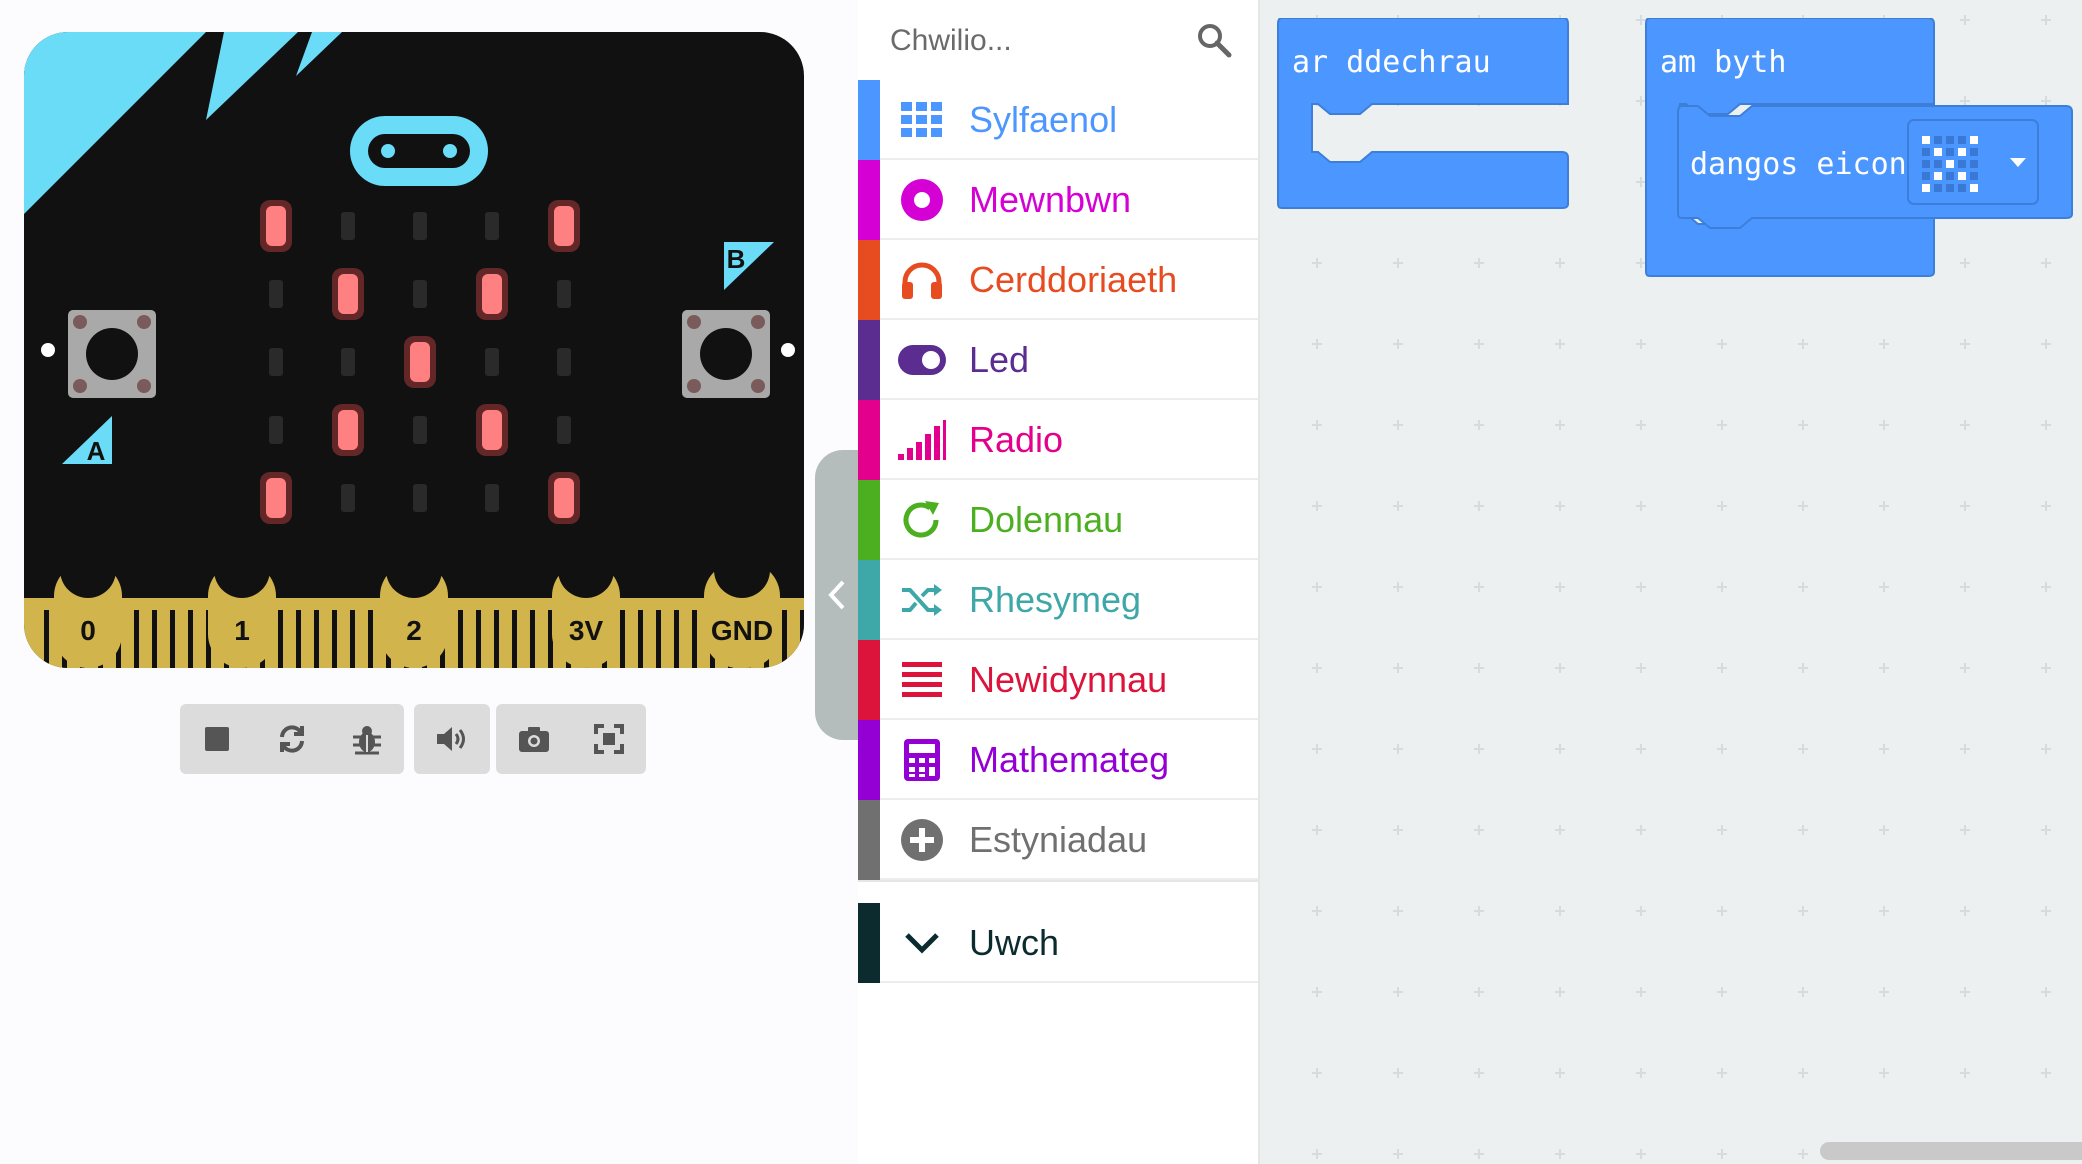 The width and height of the screenshot is (2082, 1164). Describe the element at coordinates (1040, 41) in the screenshot. I see `search-input` at that location.